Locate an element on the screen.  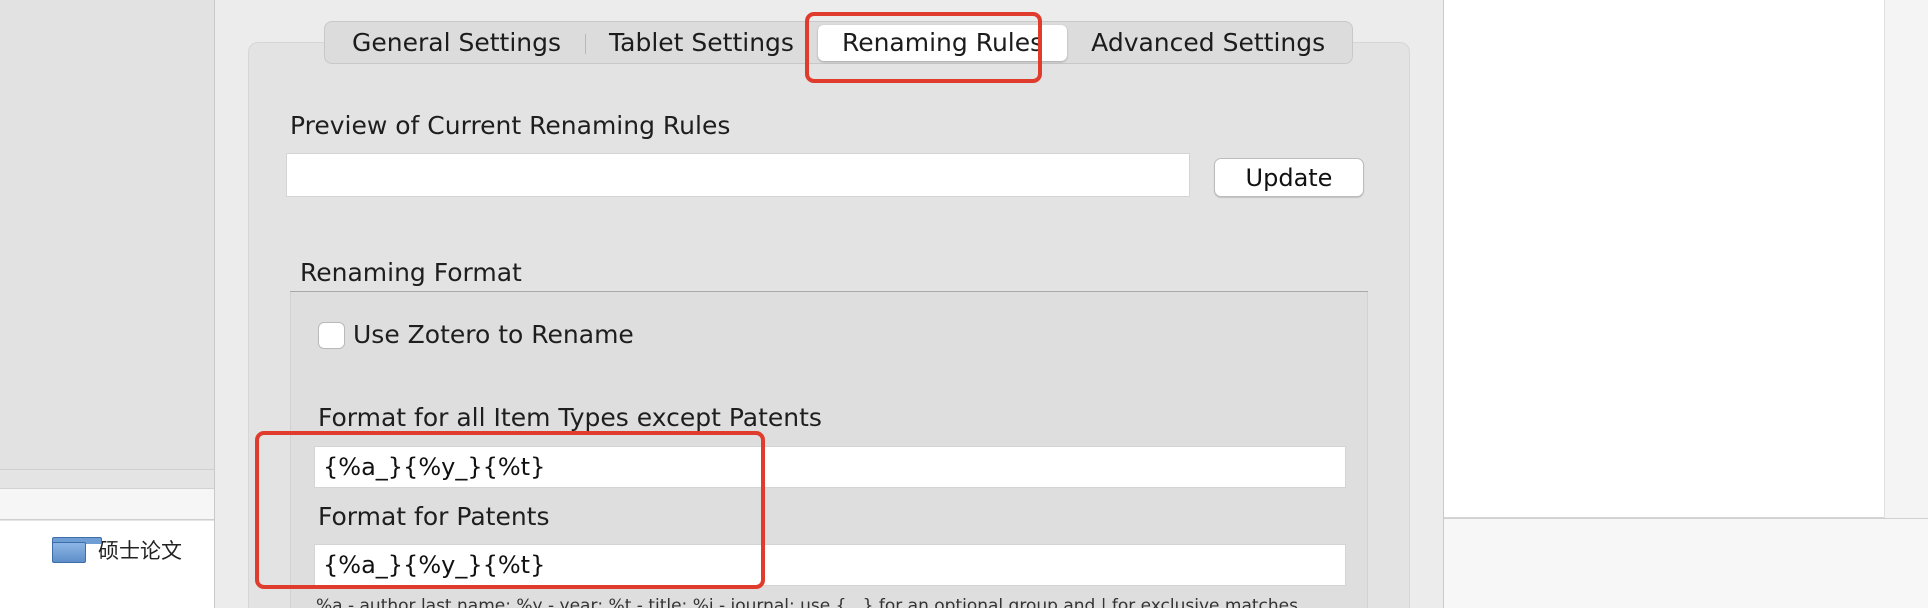
preview-field is located at coordinates (738, 175).